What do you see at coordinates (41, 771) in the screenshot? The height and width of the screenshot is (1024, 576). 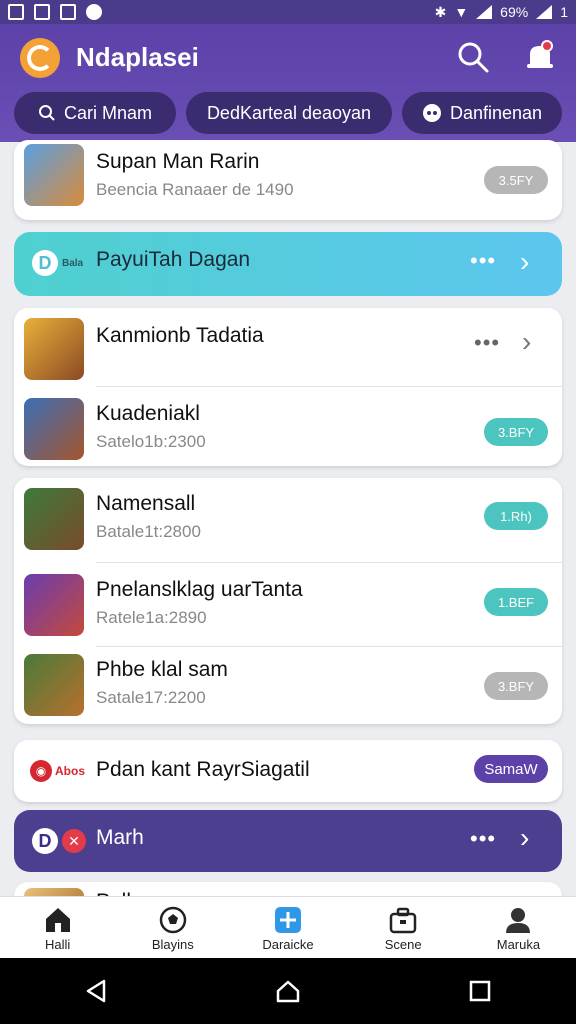 I see `promo-logo-icon: ◉` at bounding box center [41, 771].